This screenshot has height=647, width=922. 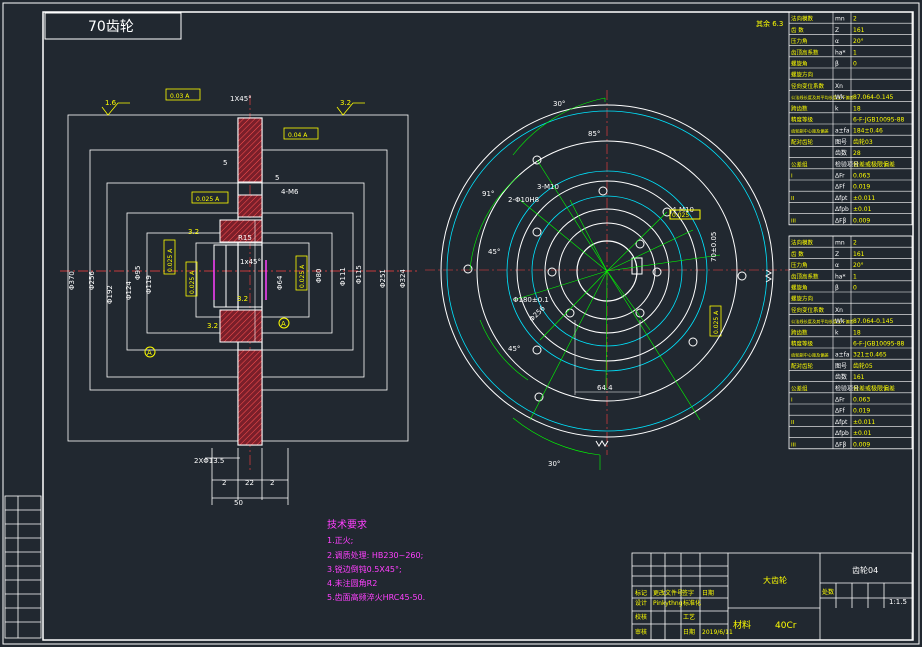 I want to click on tb-row3-c: 工艺, so click(x=689, y=617).